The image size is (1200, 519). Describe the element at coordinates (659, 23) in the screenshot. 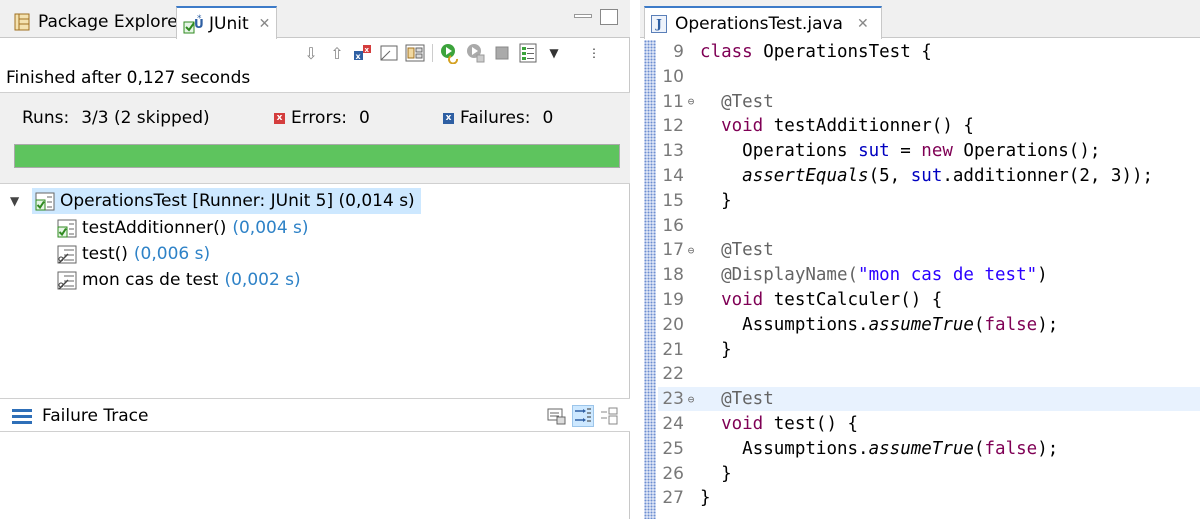

I see `java-file-icon: J` at that location.